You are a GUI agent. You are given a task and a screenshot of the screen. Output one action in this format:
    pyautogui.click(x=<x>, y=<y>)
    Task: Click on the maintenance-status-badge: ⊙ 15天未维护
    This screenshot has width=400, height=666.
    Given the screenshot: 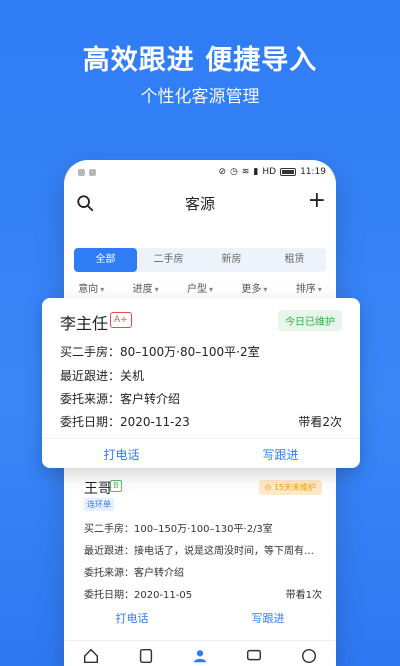 What is the action you would take?
    pyautogui.click(x=290, y=487)
    